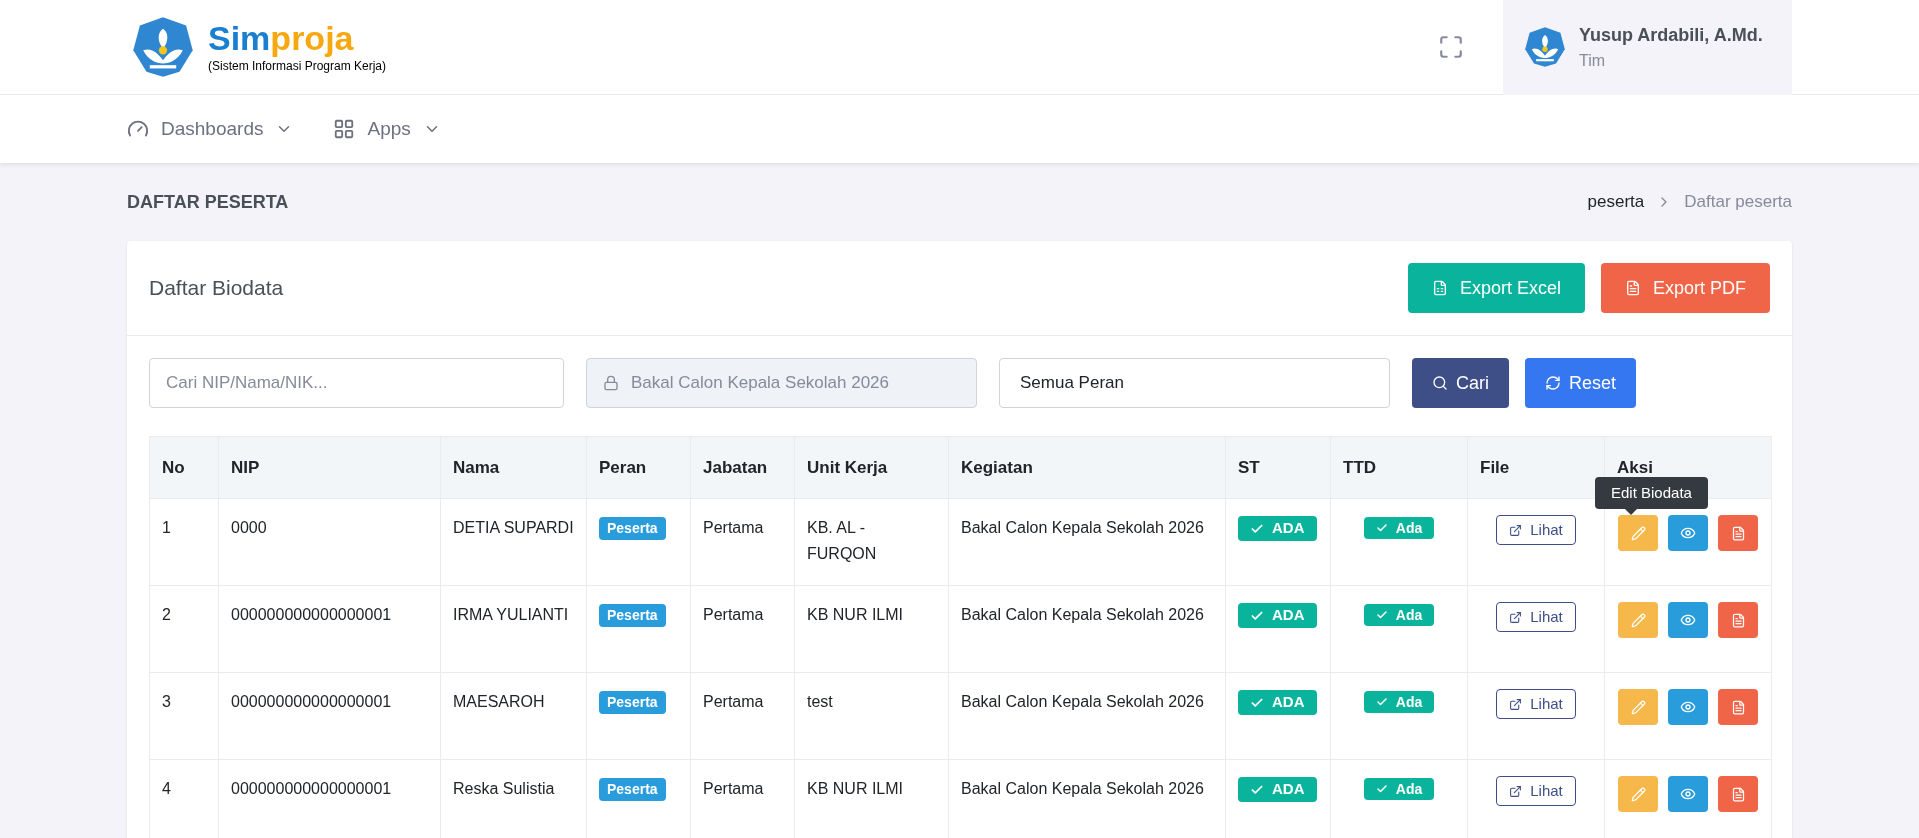 This screenshot has width=1919, height=838. Describe the element at coordinates (1593, 60) in the screenshot. I see `user-role: Tim` at that location.